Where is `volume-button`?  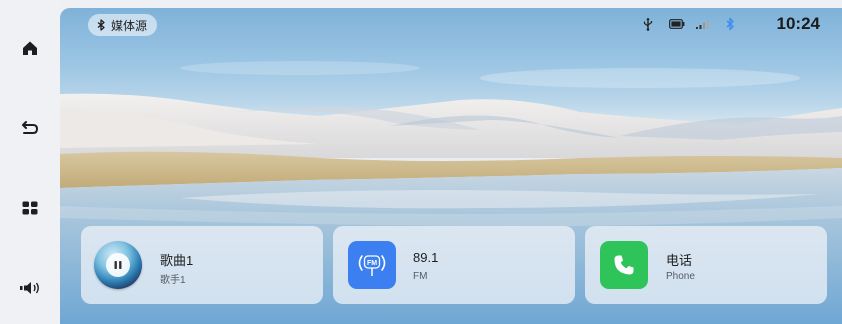
volume-button is located at coordinates (30, 288).